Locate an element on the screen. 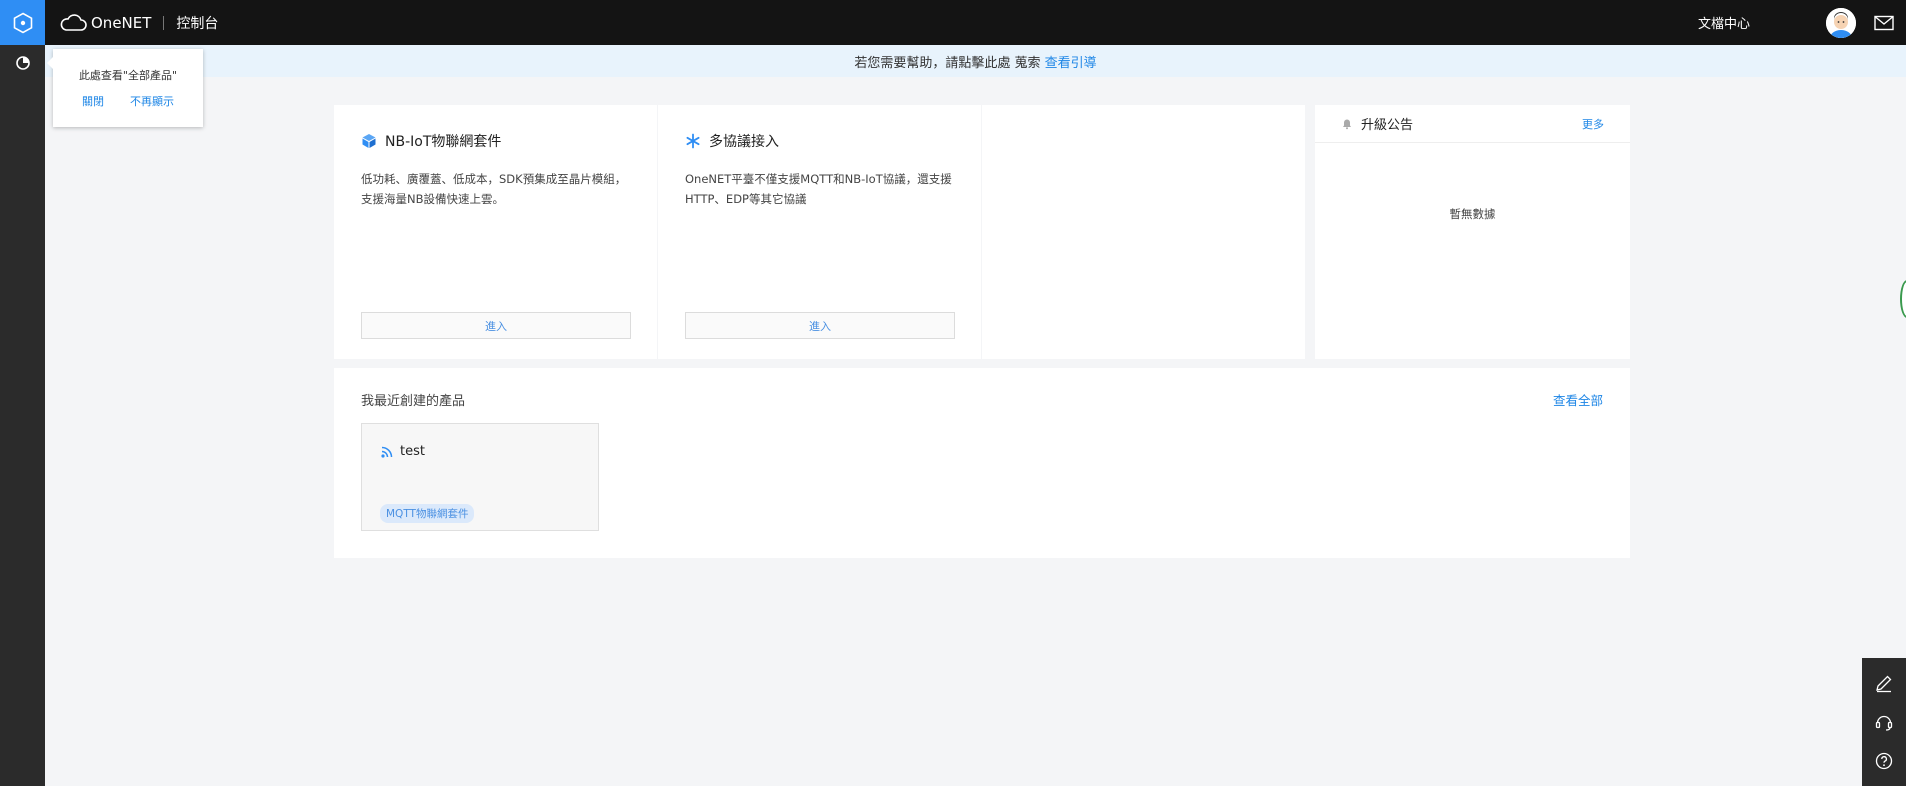 This screenshot has height=786, width=1906. feedback-button is located at coordinates (1884, 683).